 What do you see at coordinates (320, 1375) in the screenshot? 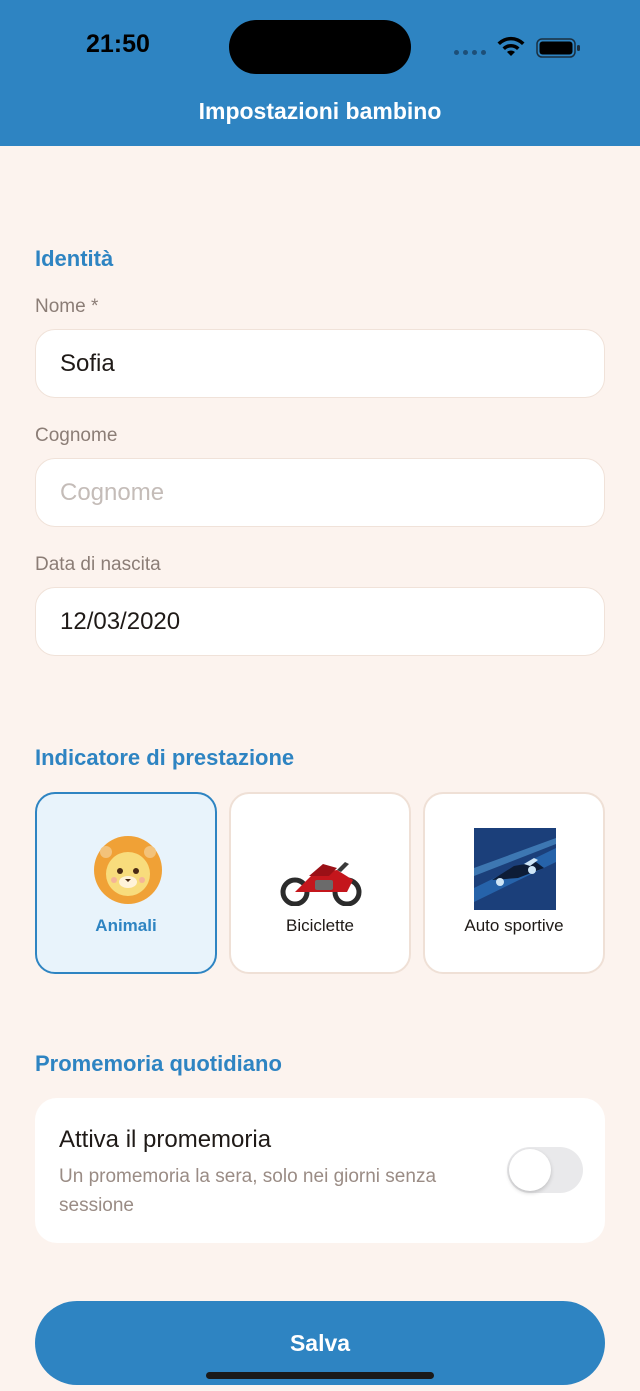
I see `home-indicator` at bounding box center [320, 1375].